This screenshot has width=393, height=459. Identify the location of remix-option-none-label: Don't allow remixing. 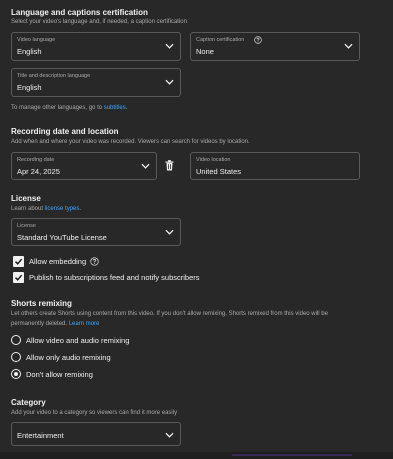
(59, 374).